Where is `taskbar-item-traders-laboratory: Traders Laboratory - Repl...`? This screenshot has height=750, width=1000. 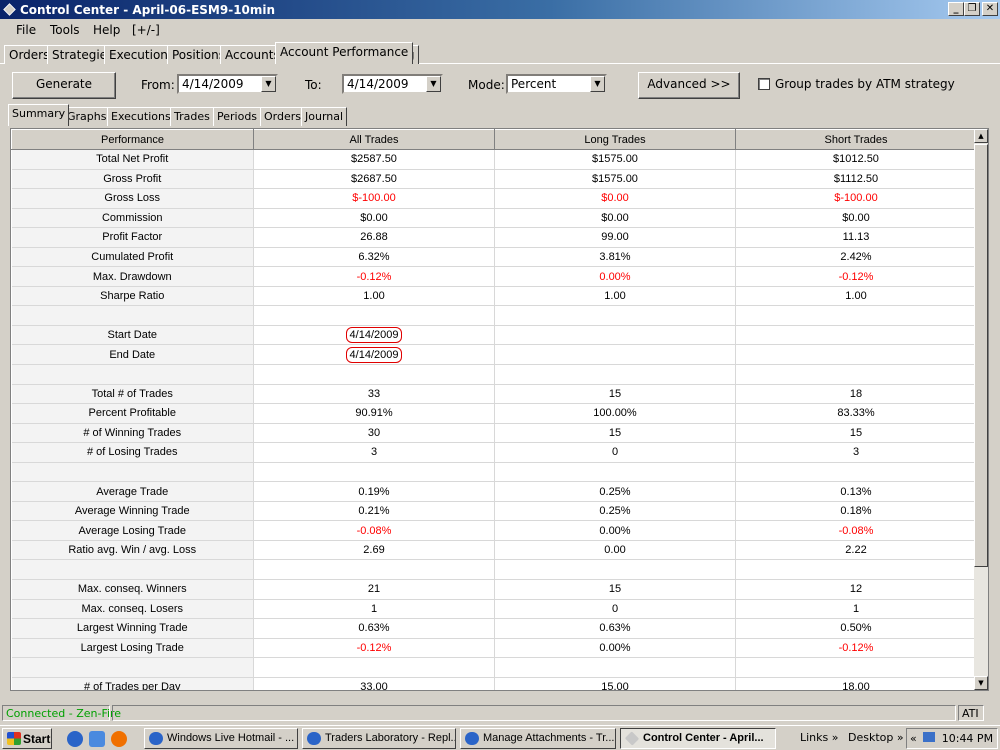
taskbar-item-traders-laboratory: Traders Laboratory - Repl... is located at coordinates (379, 738).